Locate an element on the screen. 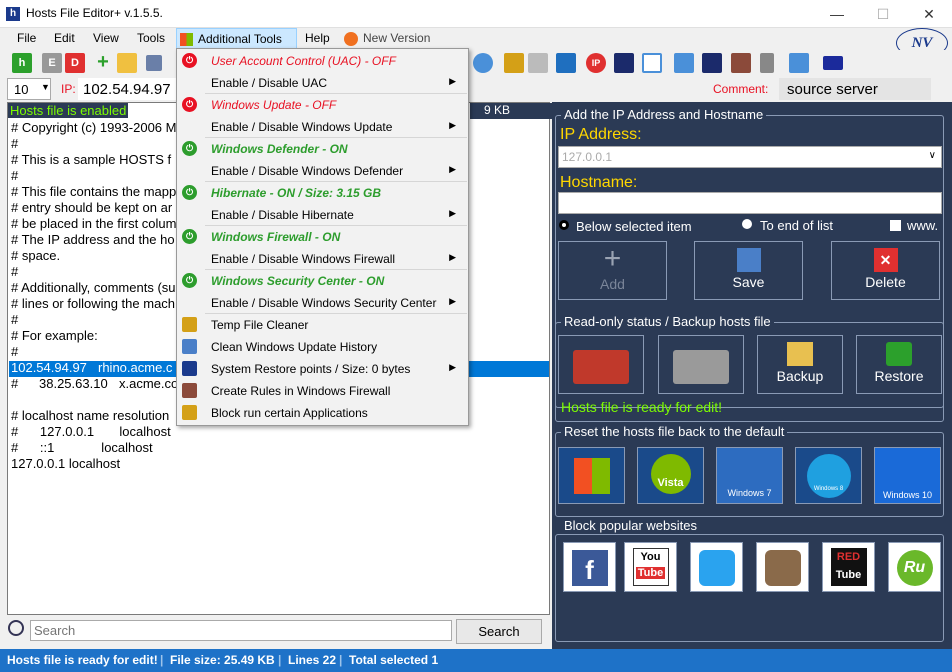  lock-button is located at coordinates (601, 364).